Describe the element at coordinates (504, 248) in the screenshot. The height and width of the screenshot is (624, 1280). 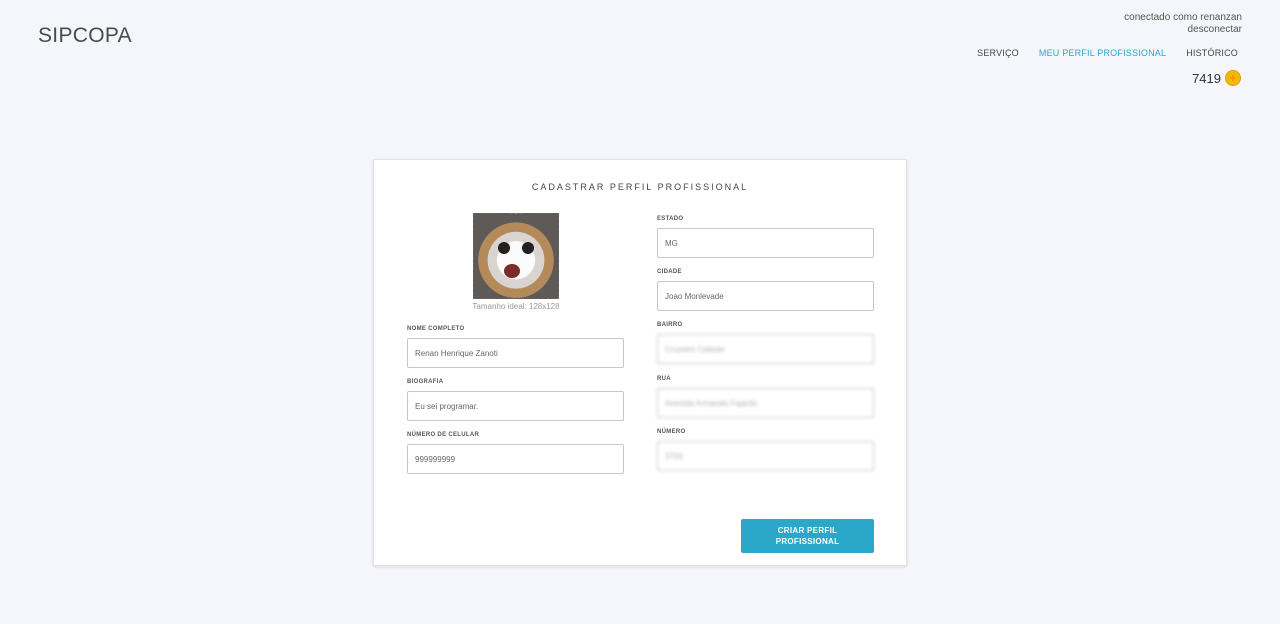
I see `avatar-eye-left` at that location.